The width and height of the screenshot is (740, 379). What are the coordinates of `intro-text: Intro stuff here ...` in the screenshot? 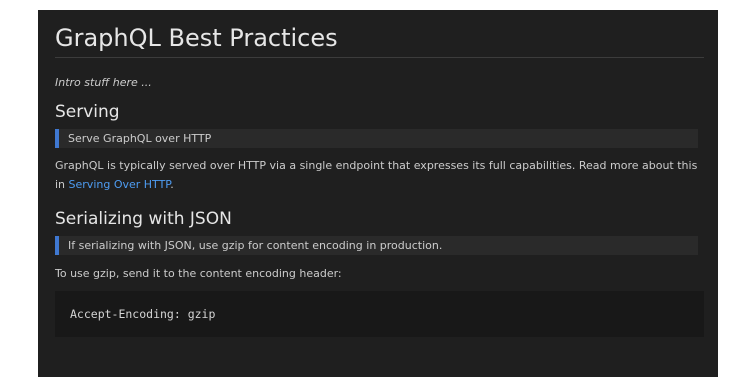 It's located at (103, 82).